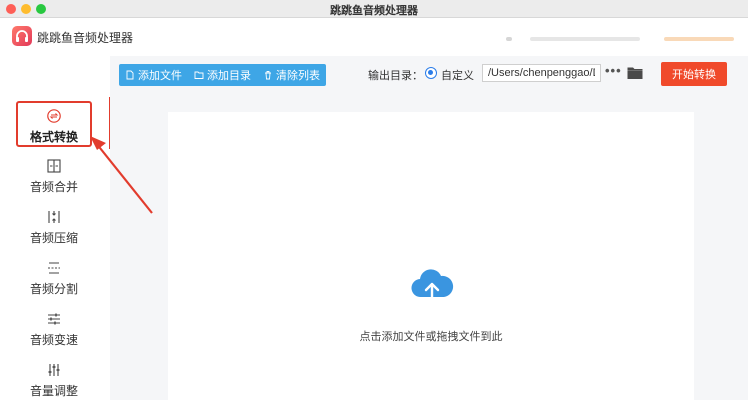  I want to click on add-directory-button: 添加目录, so click(222, 75).